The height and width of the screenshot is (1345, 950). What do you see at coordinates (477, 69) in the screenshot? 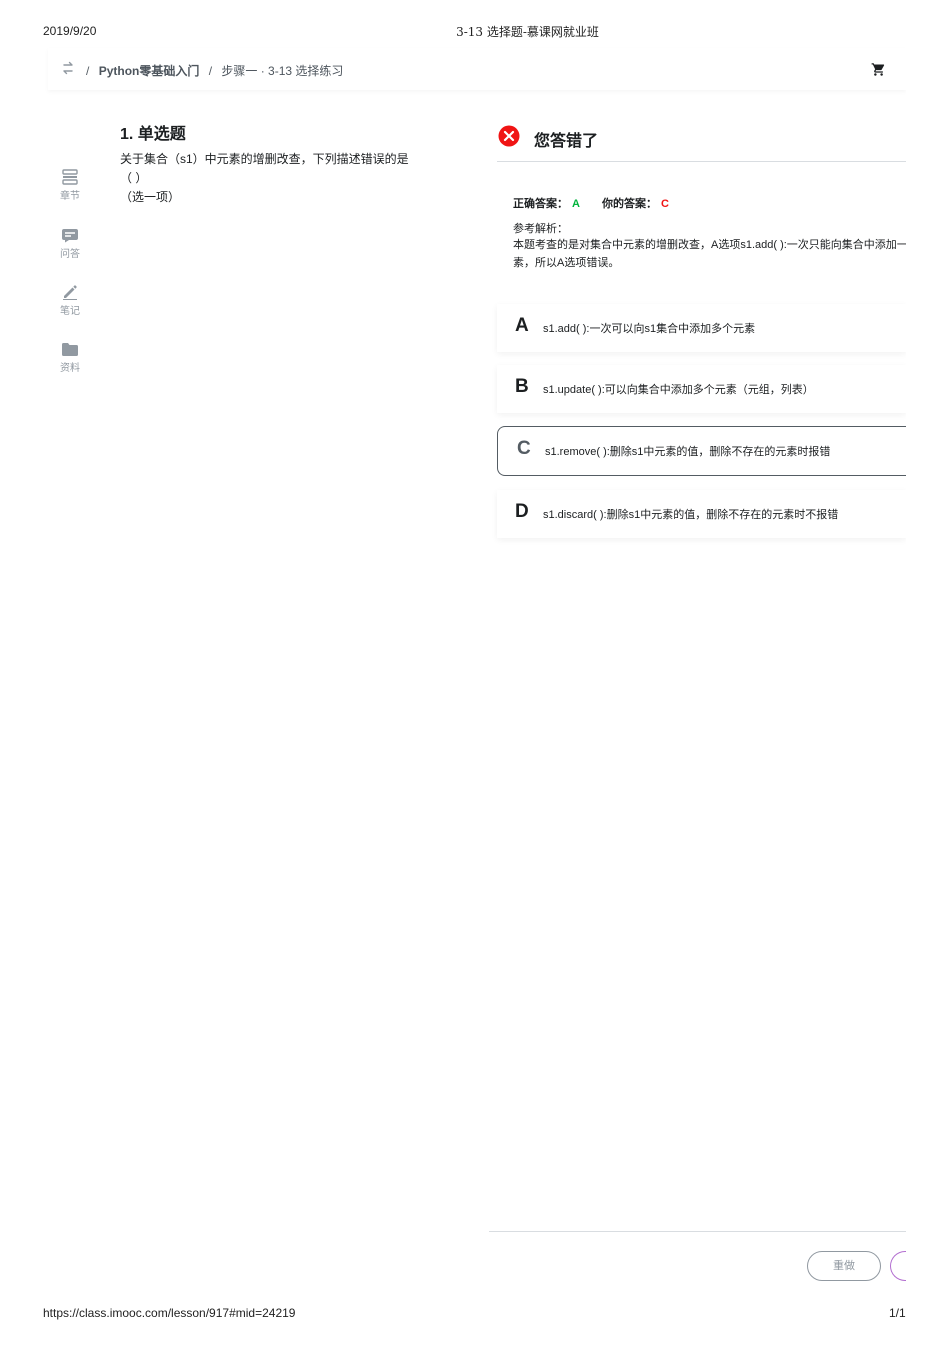
I see `top-bar: / Python零基础入门 / 步骤一 · 3-13 选择练习` at bounding box center [477, 69].